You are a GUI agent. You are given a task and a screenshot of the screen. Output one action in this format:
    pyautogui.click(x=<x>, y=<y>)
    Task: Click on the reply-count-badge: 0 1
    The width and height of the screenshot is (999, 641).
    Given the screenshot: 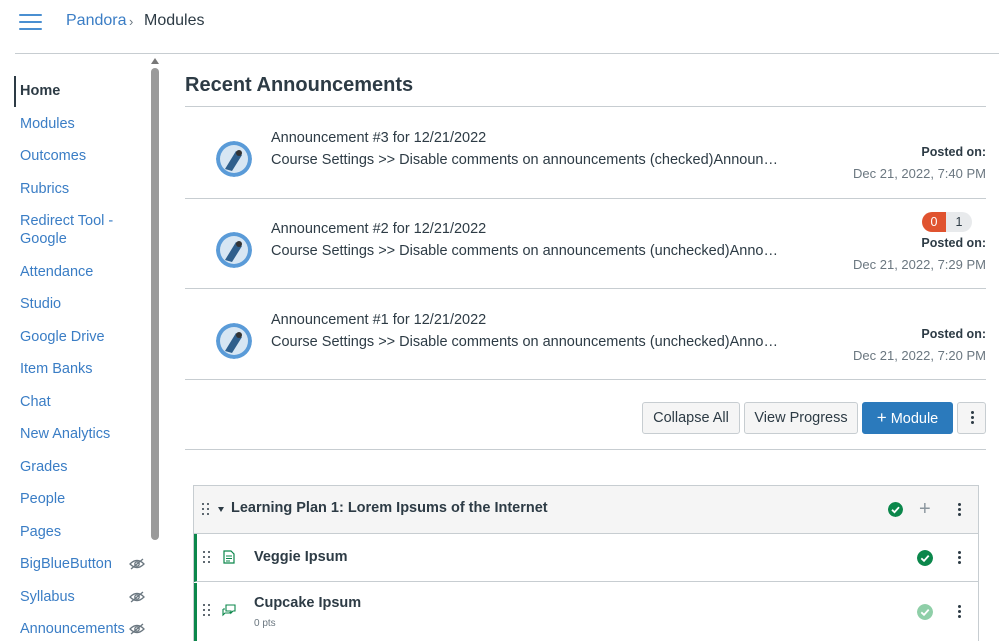 What is the action you would take?
    pyautogui.click(x=947, y=222)
    